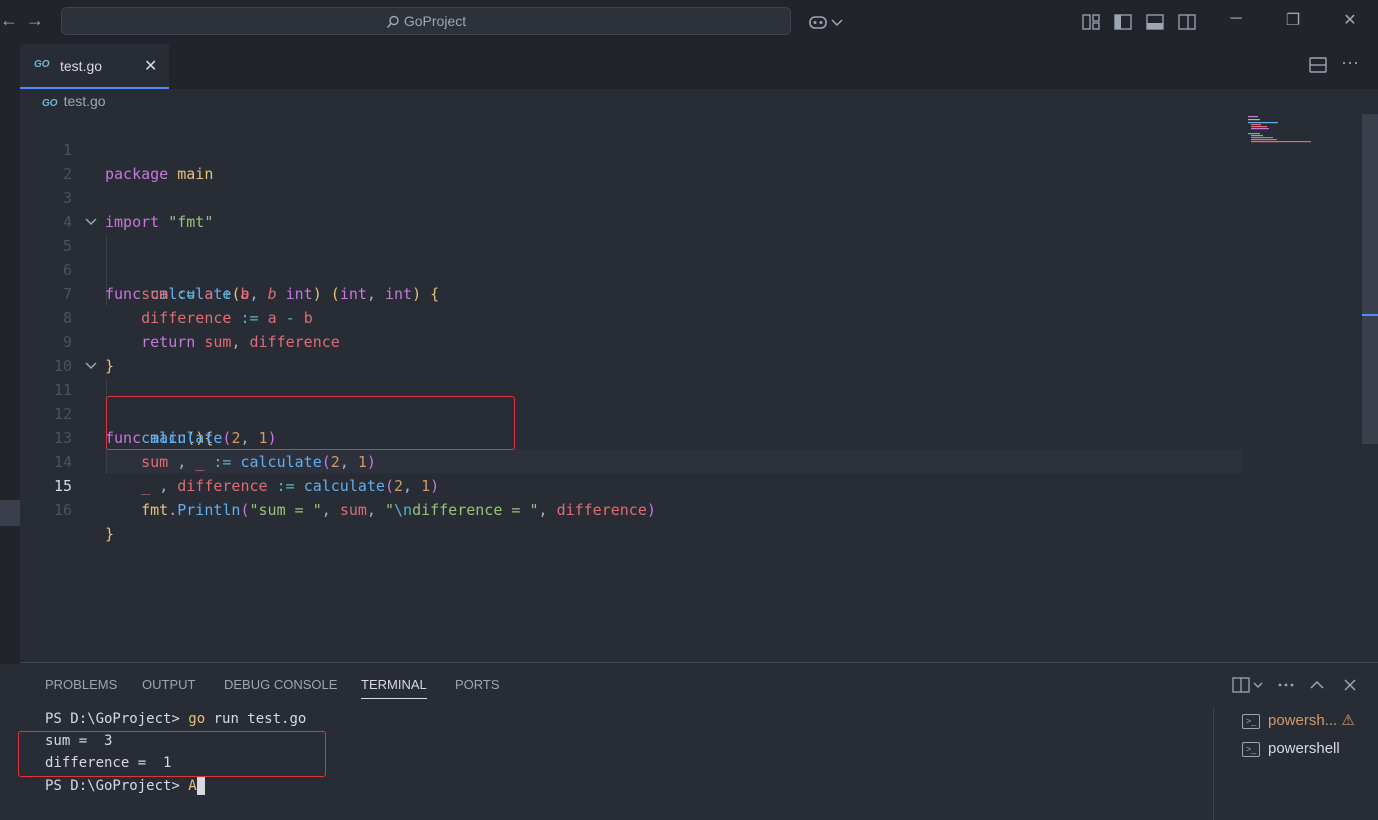  Describe the element at coordinates (9, 20) in the screenshot. I see `back-arrow-icon: ←` at that location.